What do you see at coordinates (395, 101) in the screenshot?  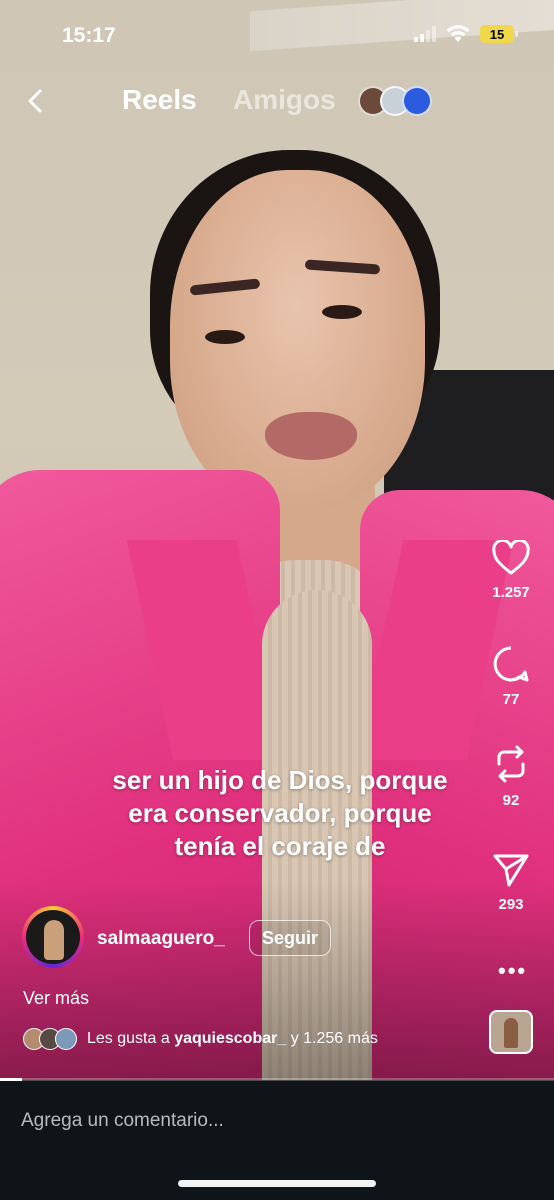 I see `friends-avatars` at bounding box center [395, 101].